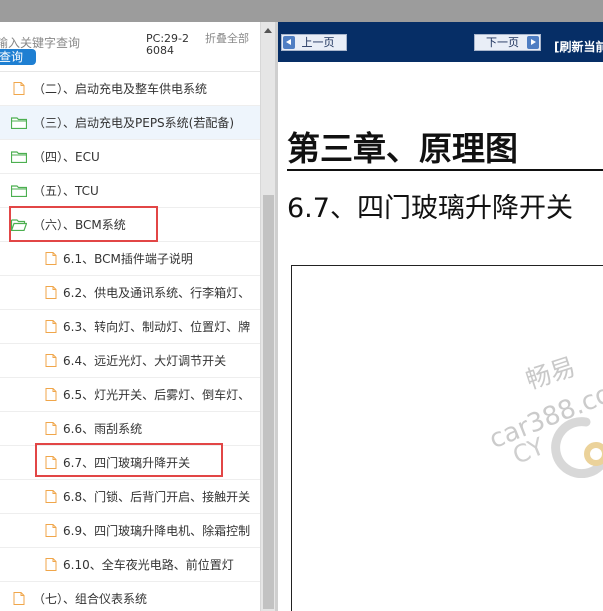  Describe the element at coordinates (103, 429) in the screenshot. I see `tree-item-label: 6.6、雨刮系统` at that location.